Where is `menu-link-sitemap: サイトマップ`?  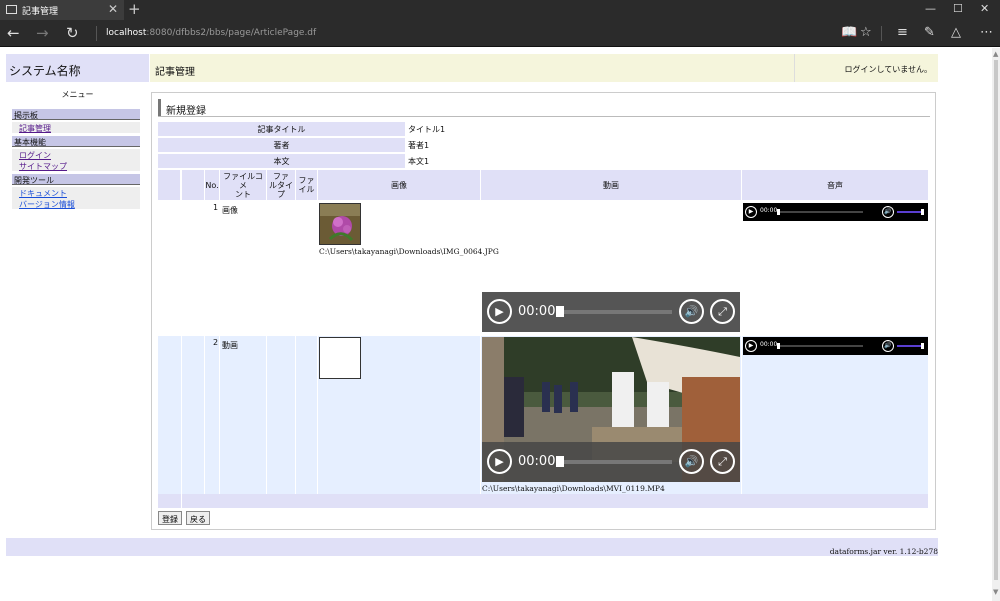
menu-link-sitemap: サイトマップ is located at coordinates (43, 166).